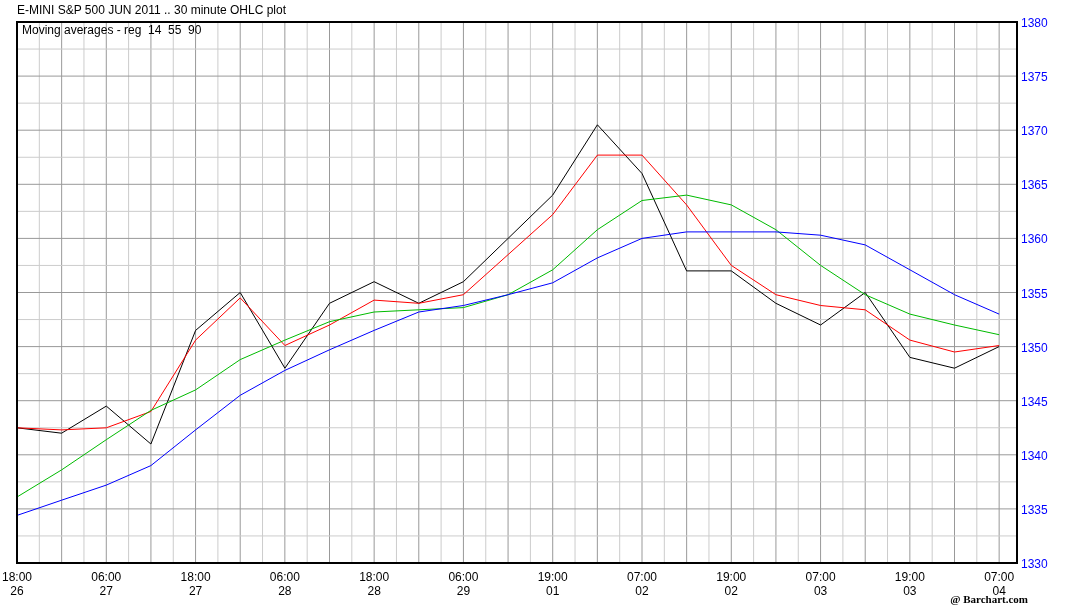  I want to click on y-tick-label: 1380, so click(1034, 23).